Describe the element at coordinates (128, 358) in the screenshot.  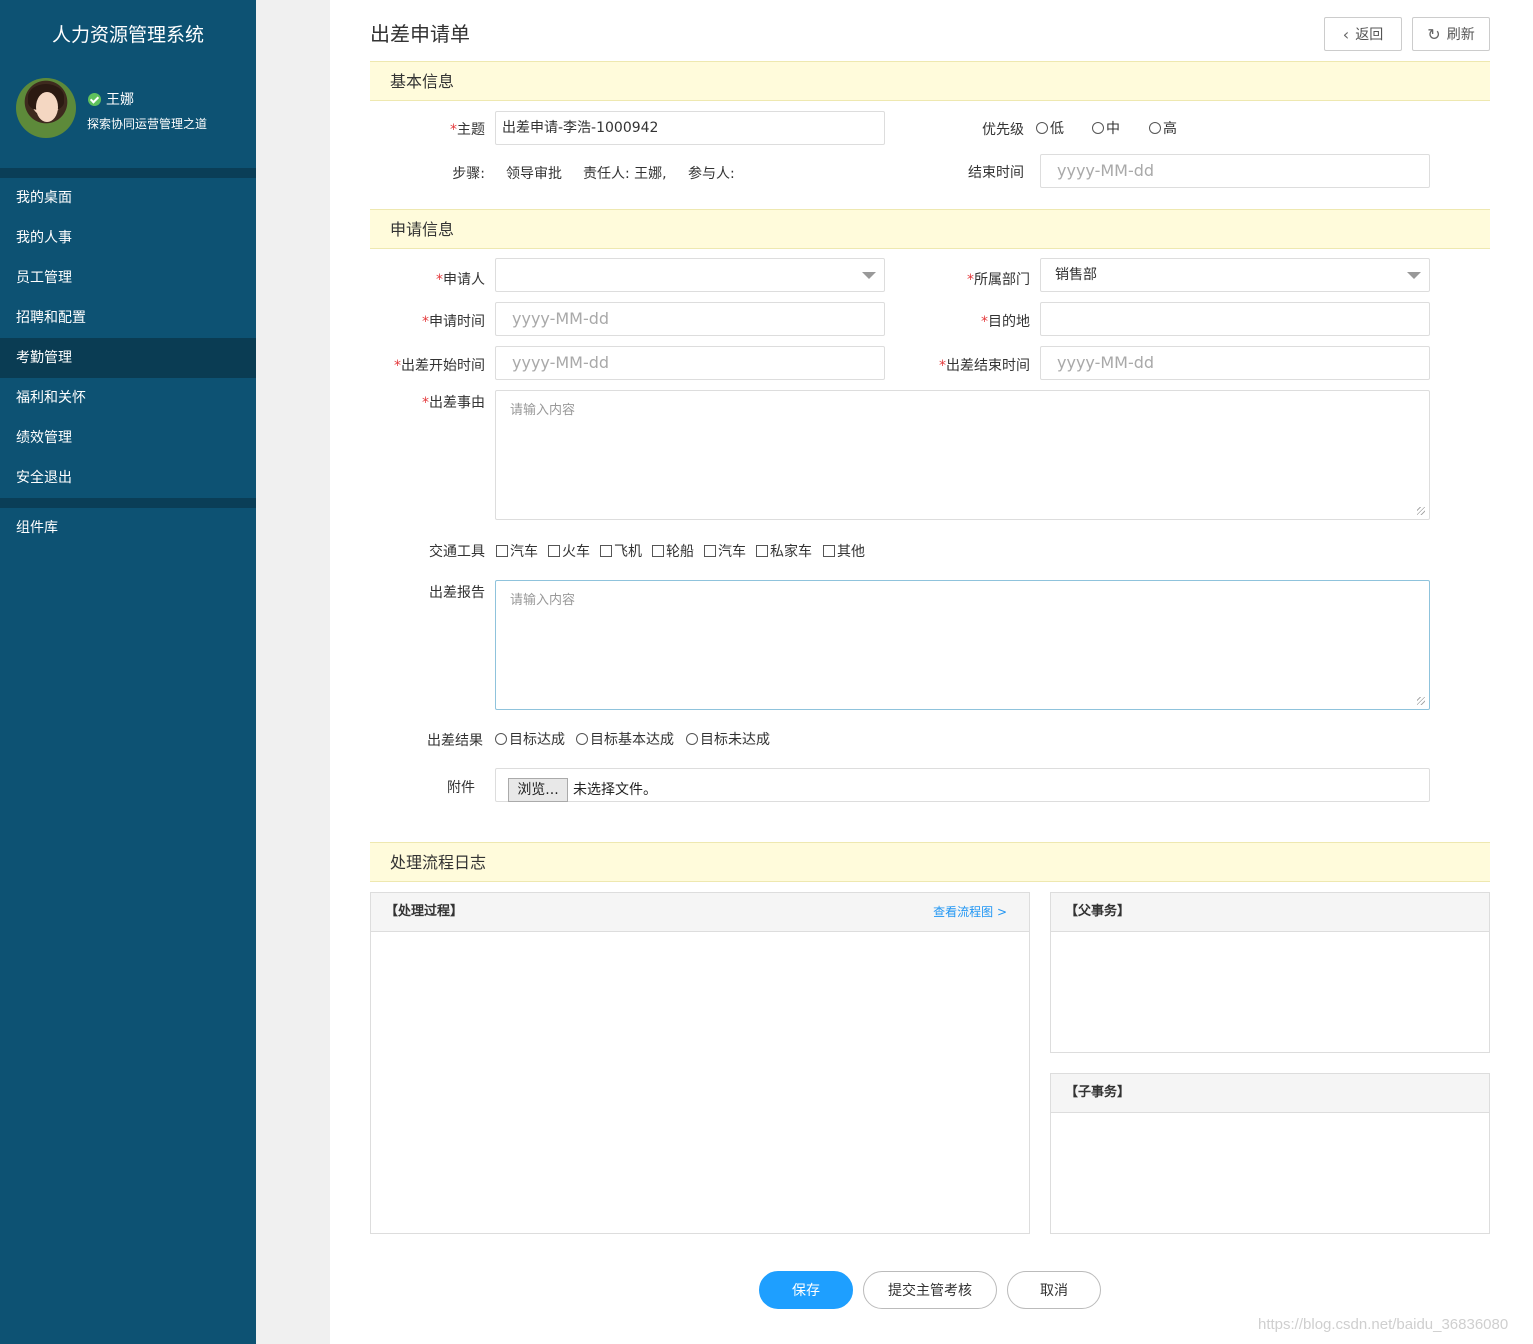
I see `sidebar-item-attendance: 考勤管理` at that location.